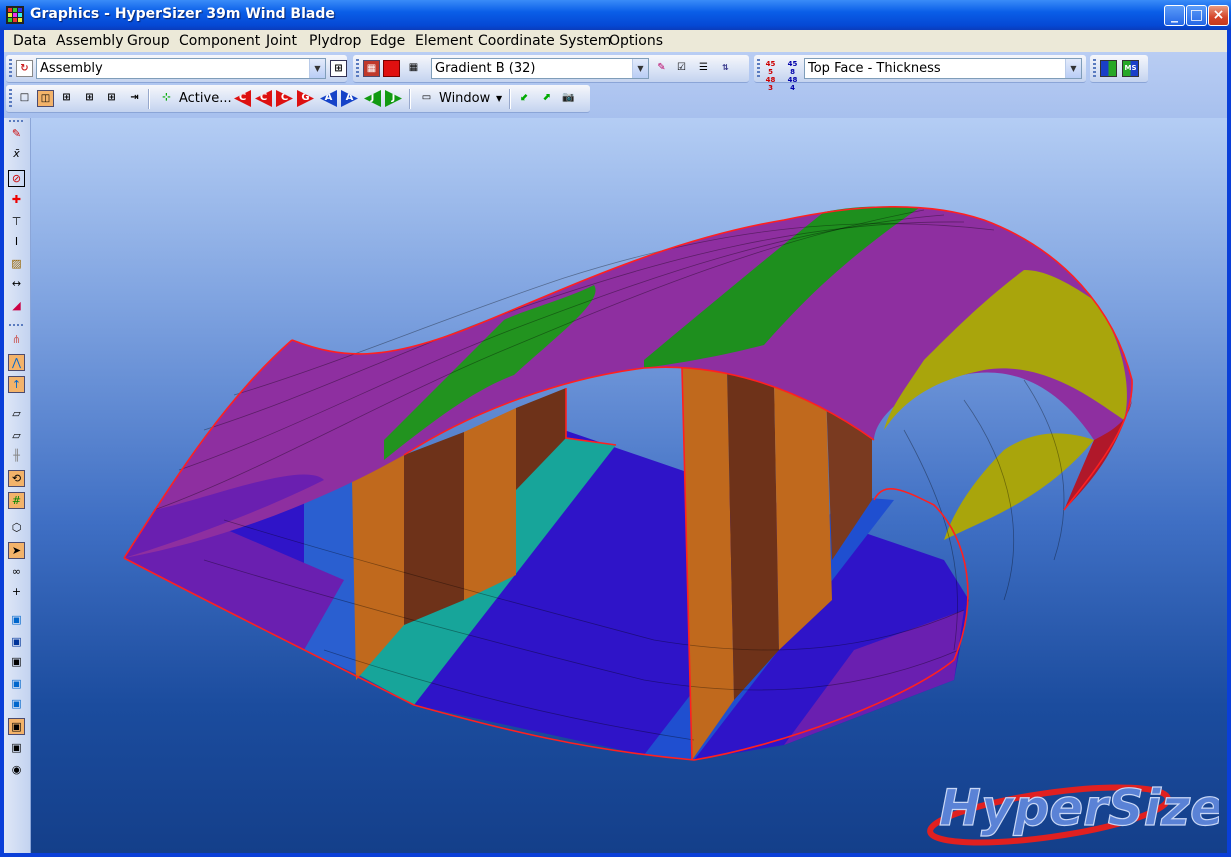 The image size is (1231, 857). What do you see at coordinates (546, 98) in the screenshot?
I see `export-icon: ⬈` at bounding box center [546, 98].